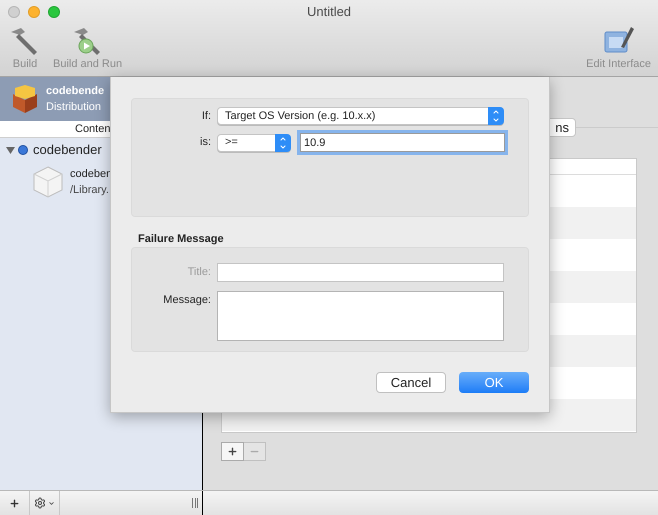 Image resolution: width=658 pixels, height=515 pixels. I want to click on package-icon, so click(25, 99).